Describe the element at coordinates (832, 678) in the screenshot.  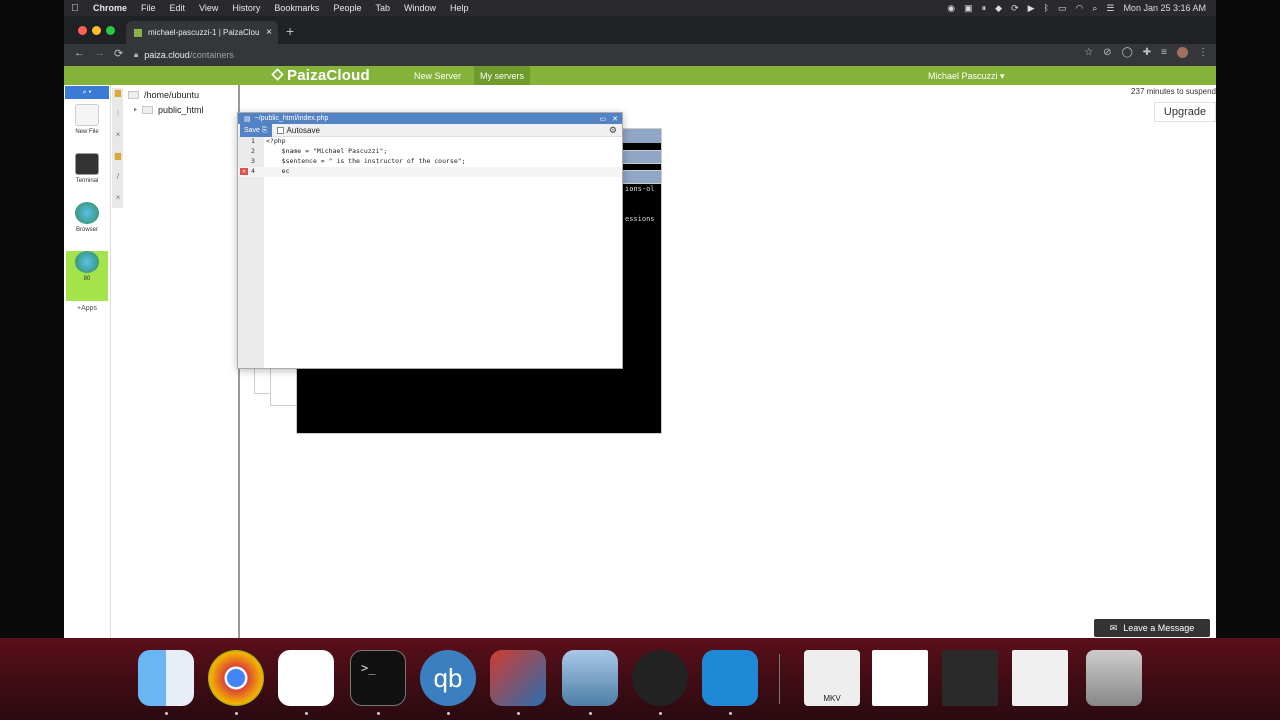
I see `vlc-mkv-file-icon: MKV` at that location.